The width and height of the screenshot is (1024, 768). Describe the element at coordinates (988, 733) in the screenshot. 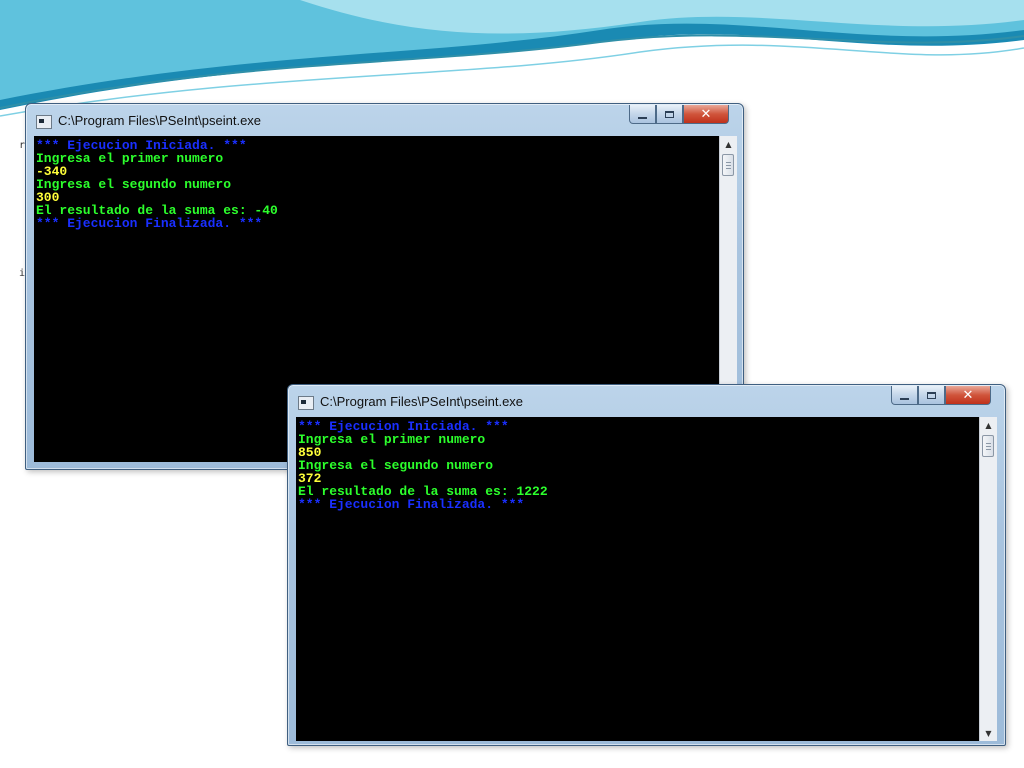

I see `scroll-down-arrow-icon: ▼` at that location.